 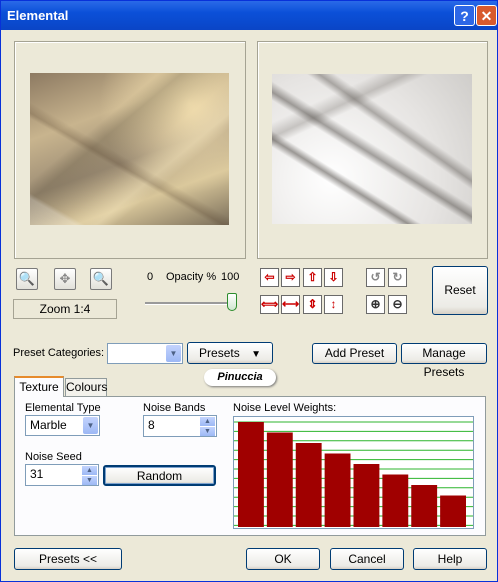 What do you see at coordinates (464, 15) in the screenshot?
I see `help-icon: ?` at bounding box center [464, 15].